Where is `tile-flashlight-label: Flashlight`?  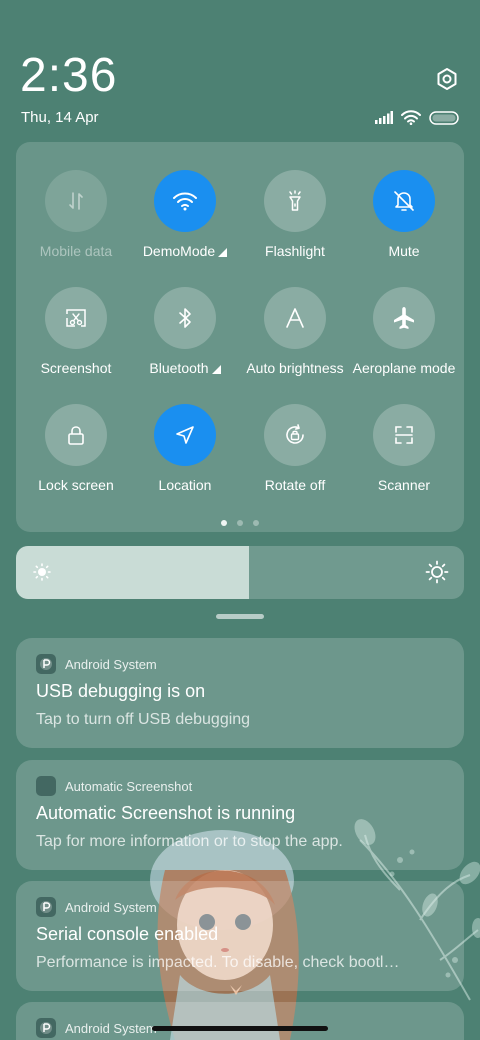
tile-flashlight-label: Flashlight is located at coordinates (295, 251).